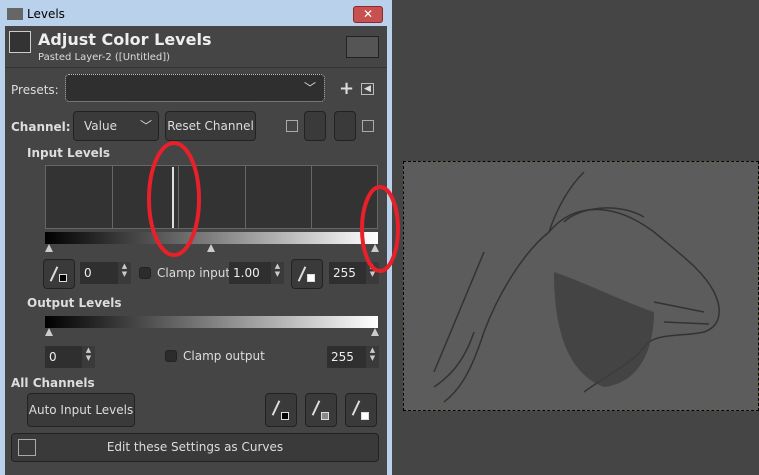  Describe the element at coordinates (174, 199) in the screenshot. I see `annotation-circle-histogram` at that location.